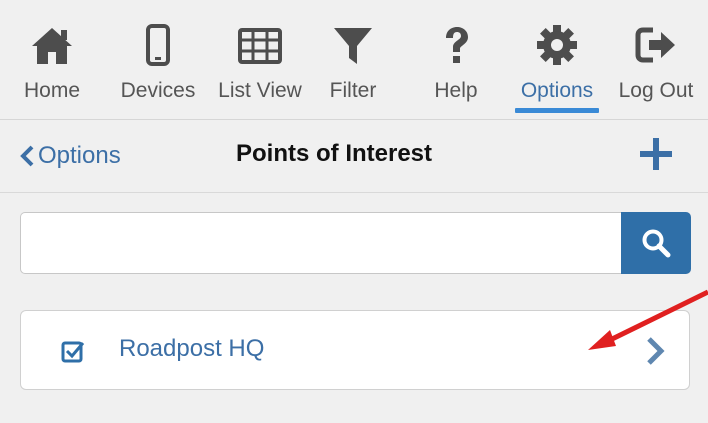  I want to click on toolbar-item-options: Options, so click(557, 59).